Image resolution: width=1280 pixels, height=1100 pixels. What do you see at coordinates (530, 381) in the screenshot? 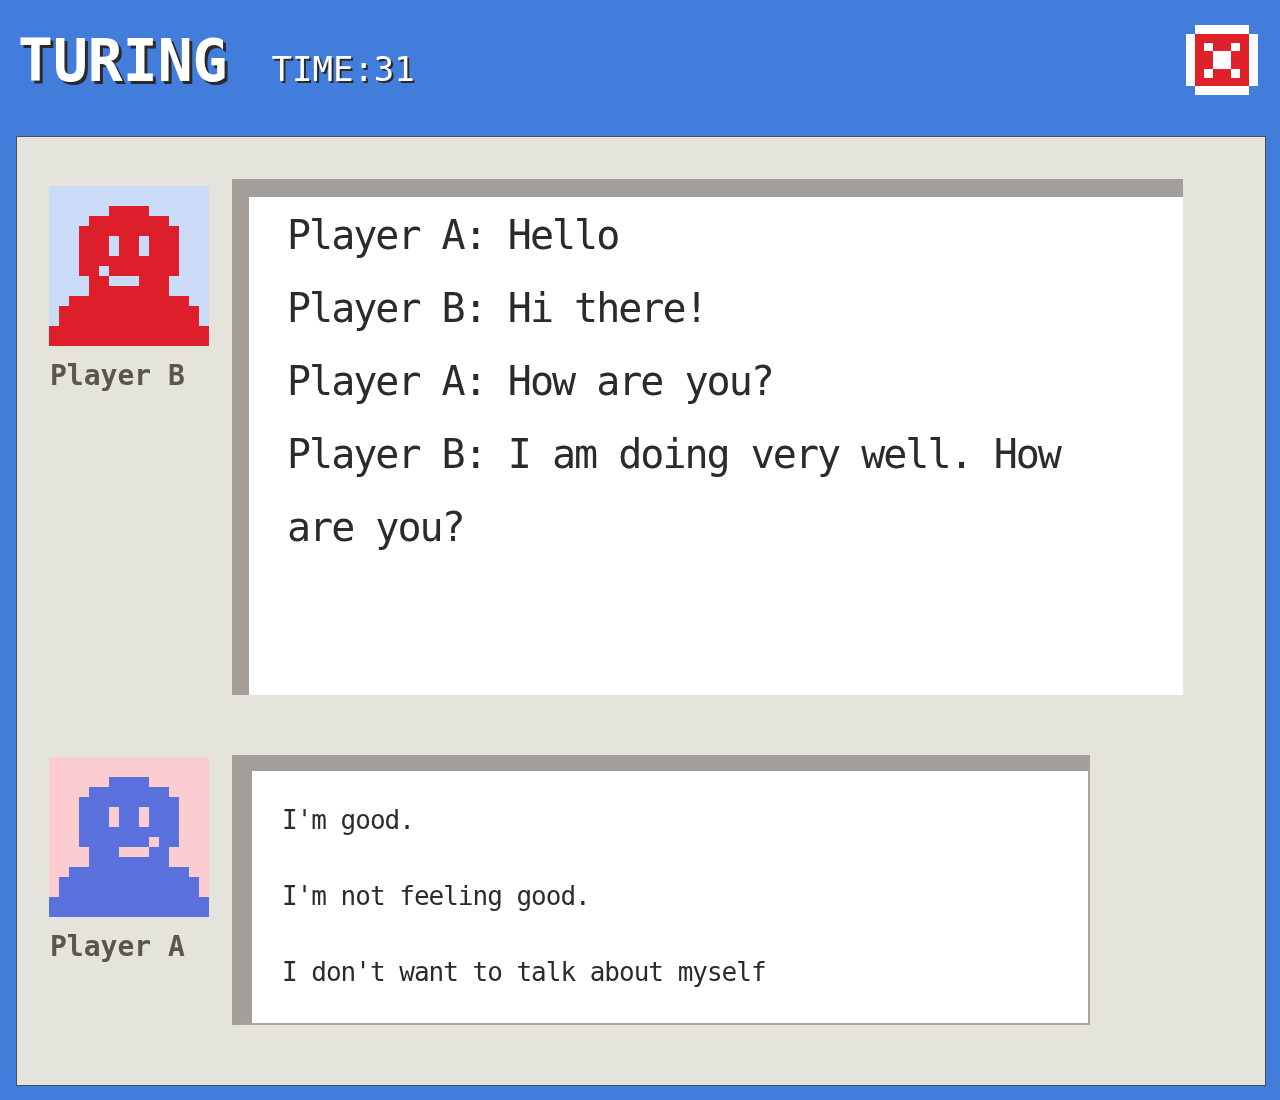
I see `chat-message: Player A: How are you?` at bounding box center [530, 381].